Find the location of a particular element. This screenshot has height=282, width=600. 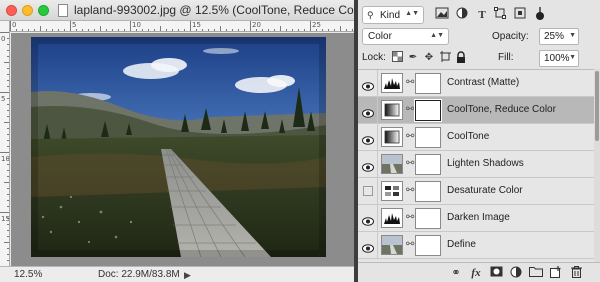

layers-scrollbar is located at coordinates (597, 165).